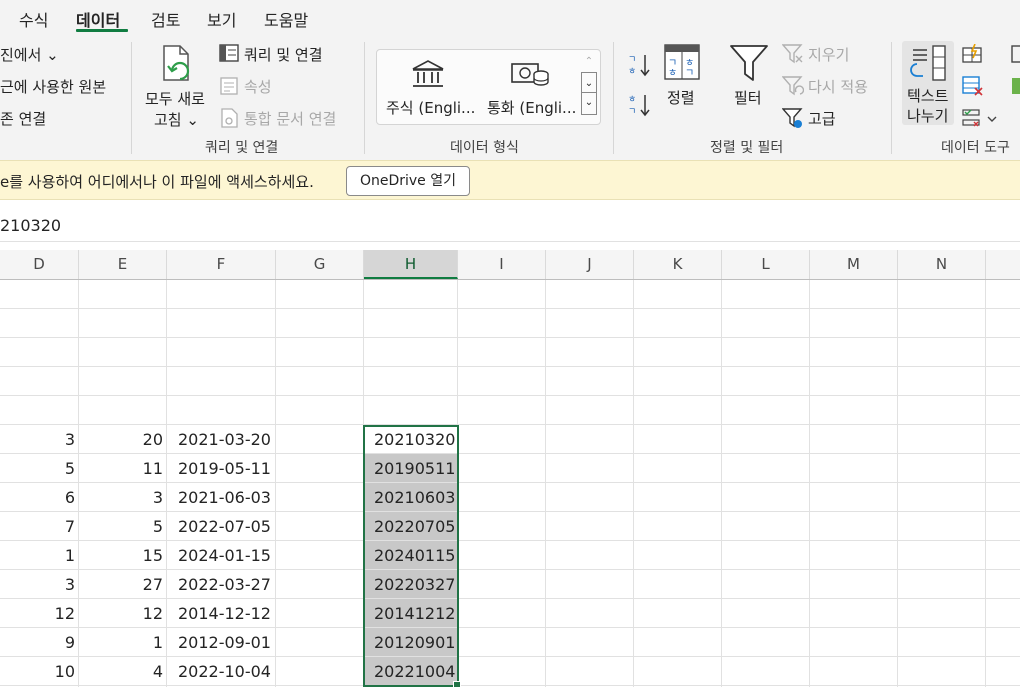 The image size is (1020, 687). I want to click on gallery-more-icon: ⌄, so click(589, 104).